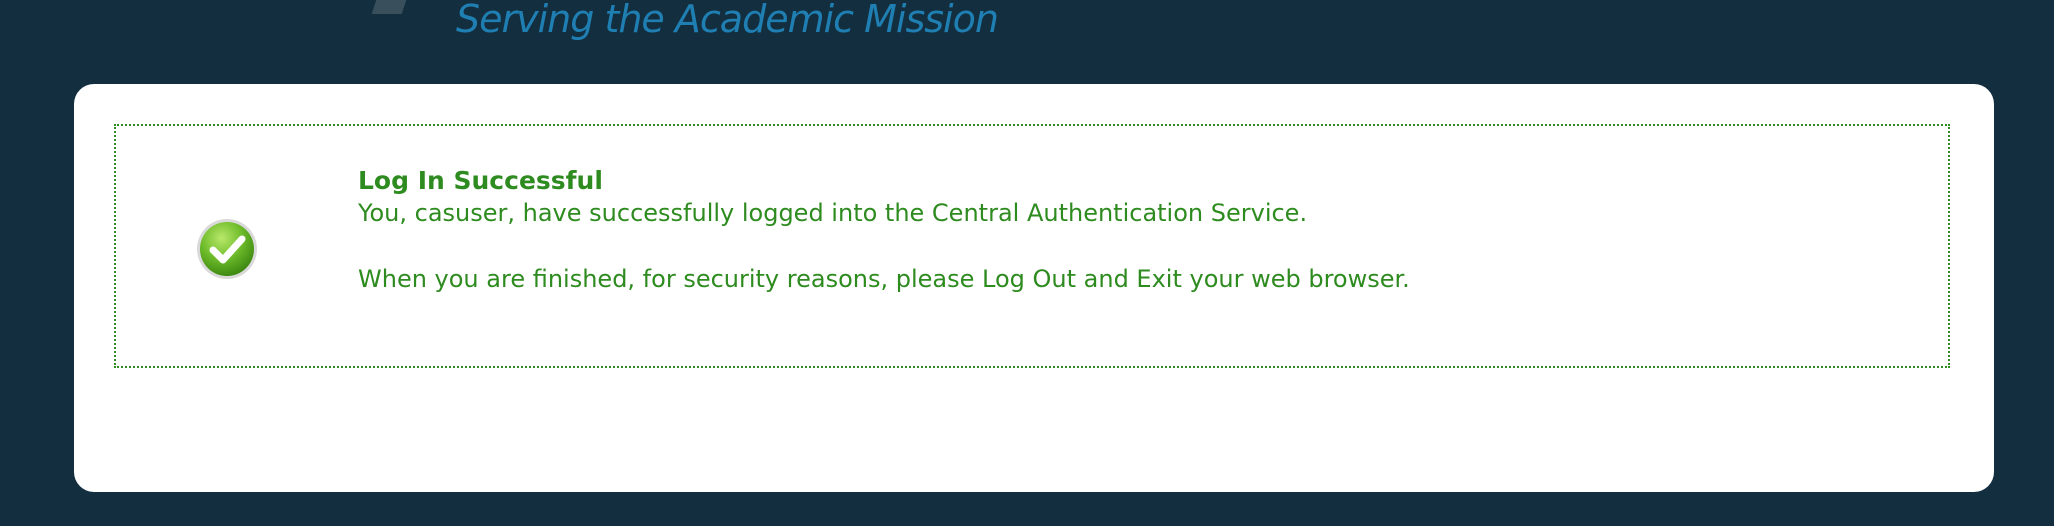 Image resolution: width=2054 pixels, height=526 pixels. I want to click on success-title: Log In Successful, so click(480, 180).